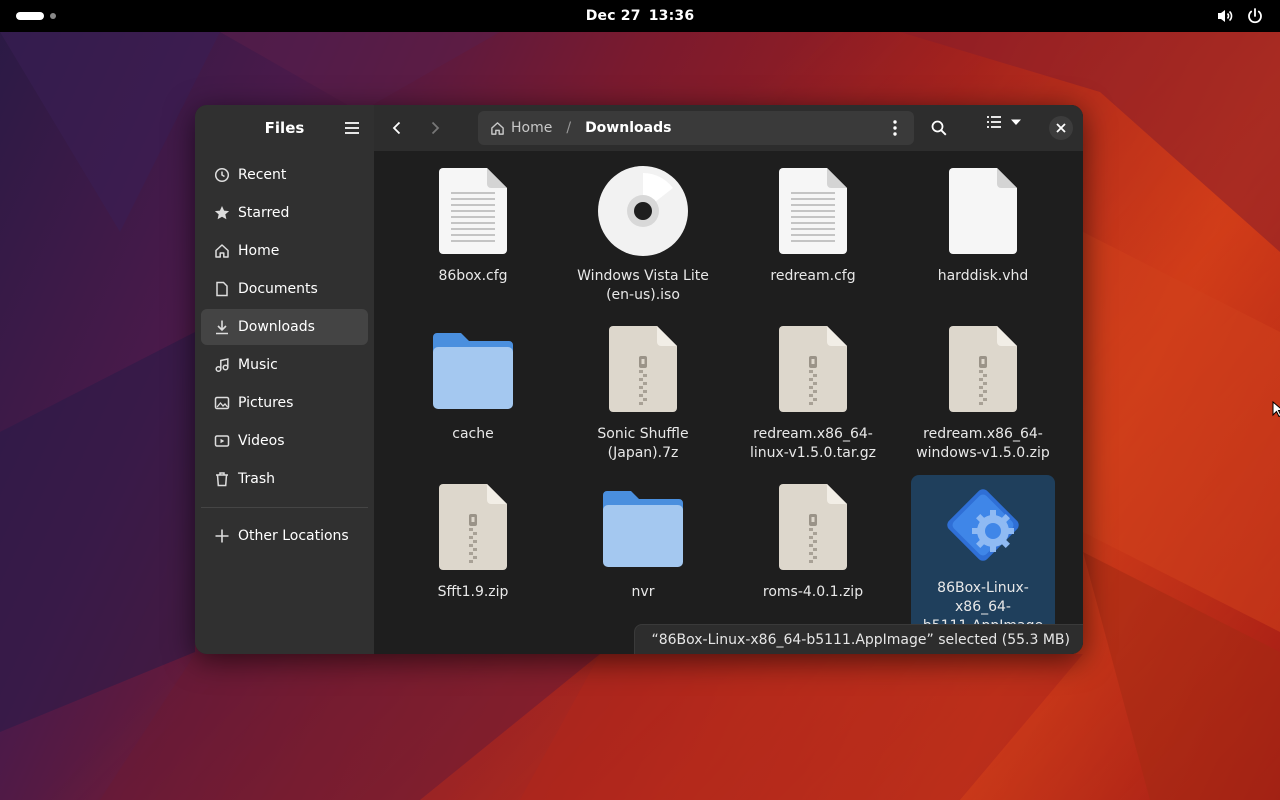 The height and width of the screenshot is (800, 1280). Describe the element at coordinates (671, 16) in the screenshot. I see `clock-time: 13:36` at that location.